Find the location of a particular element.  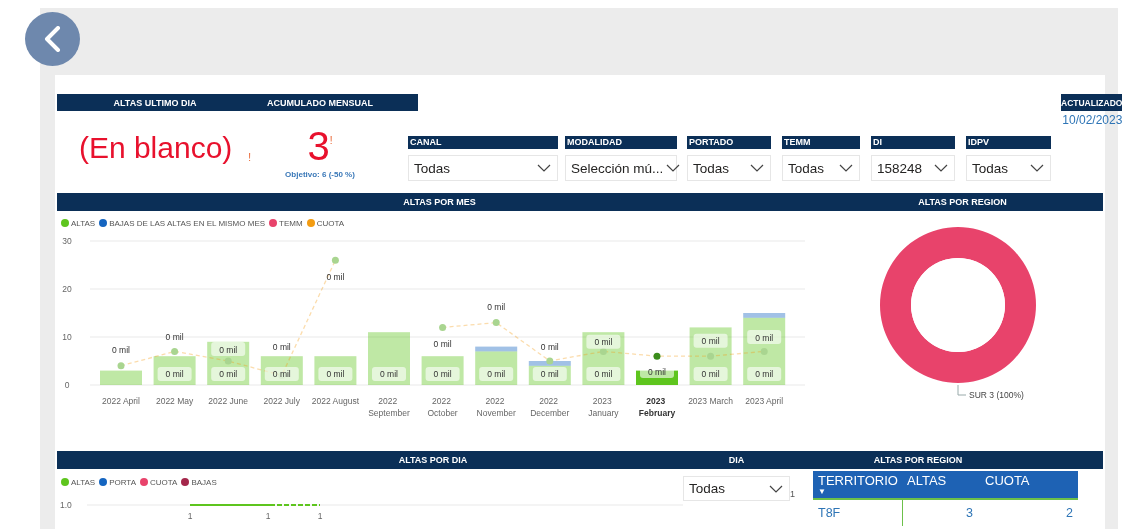

axis-label: 2023 February is located at coordinates (657, 407).